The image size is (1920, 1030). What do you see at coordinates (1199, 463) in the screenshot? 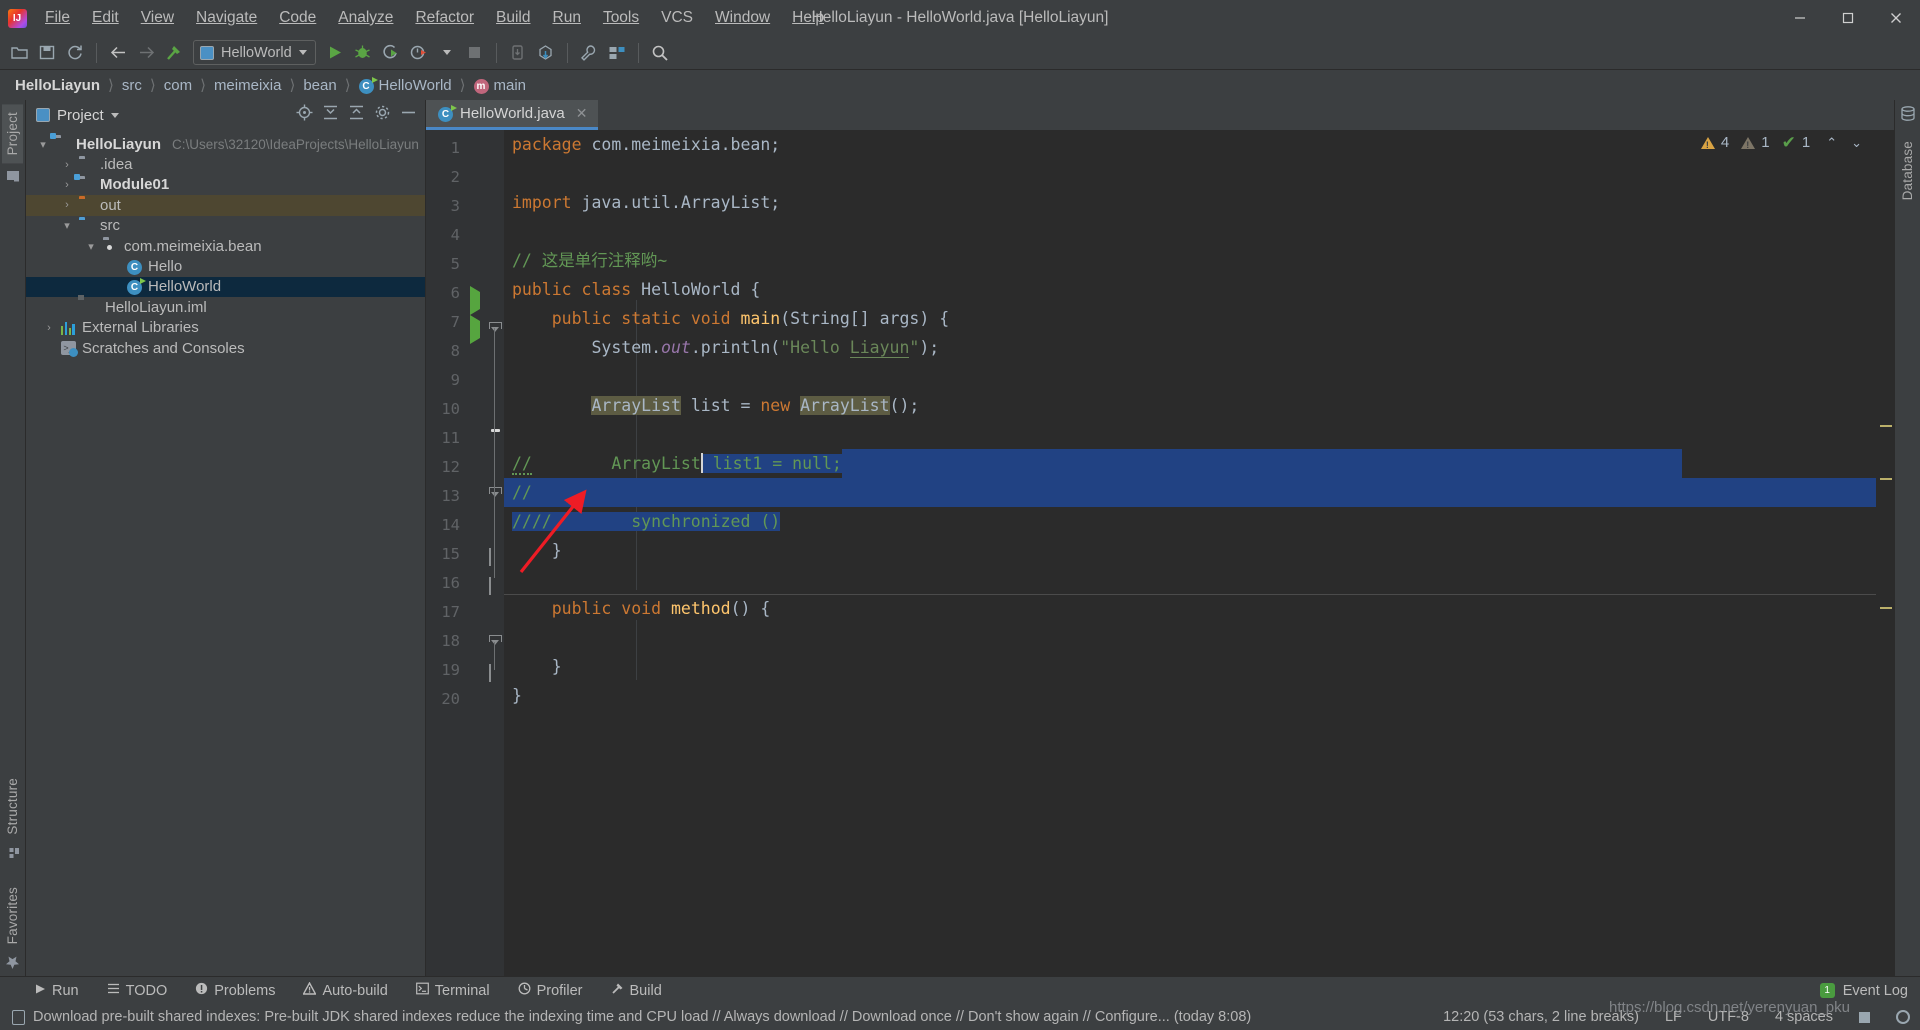
I see `code-line-12: // ArrayList list1 = null;` at bounding box center [1199, 463].